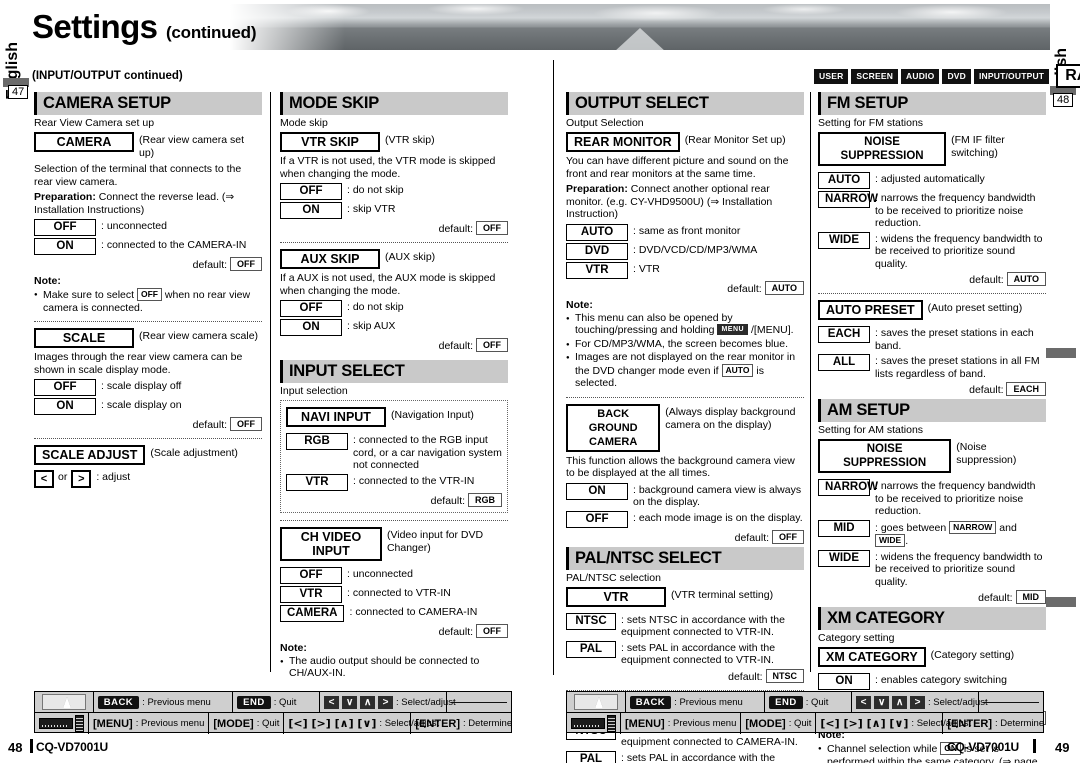 The height and width of the screenshot is (763, 1080). I want to click on key-background-camera: BACK GROUND CAMERA, so click(613, 427).